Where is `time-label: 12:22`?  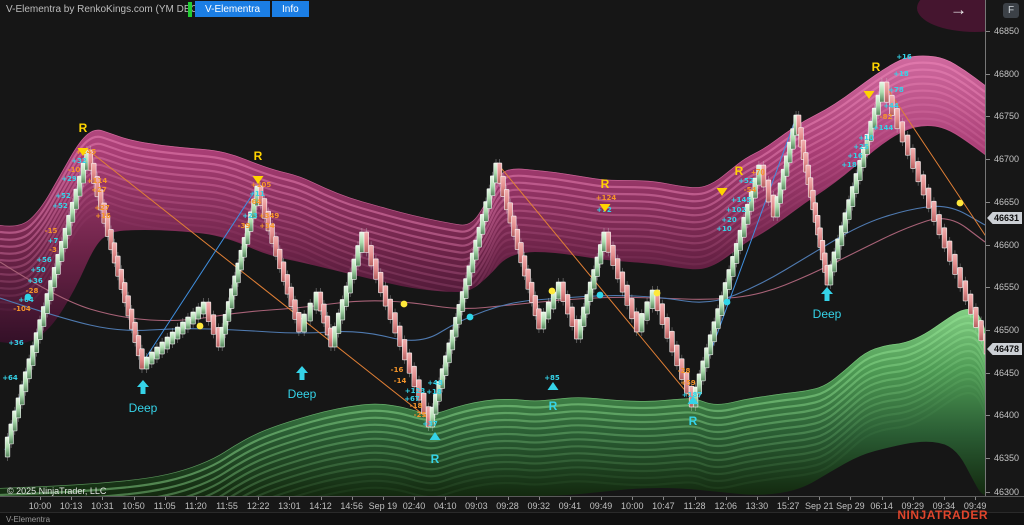
time-label: 12:22 is located at coordinates (258, 506).